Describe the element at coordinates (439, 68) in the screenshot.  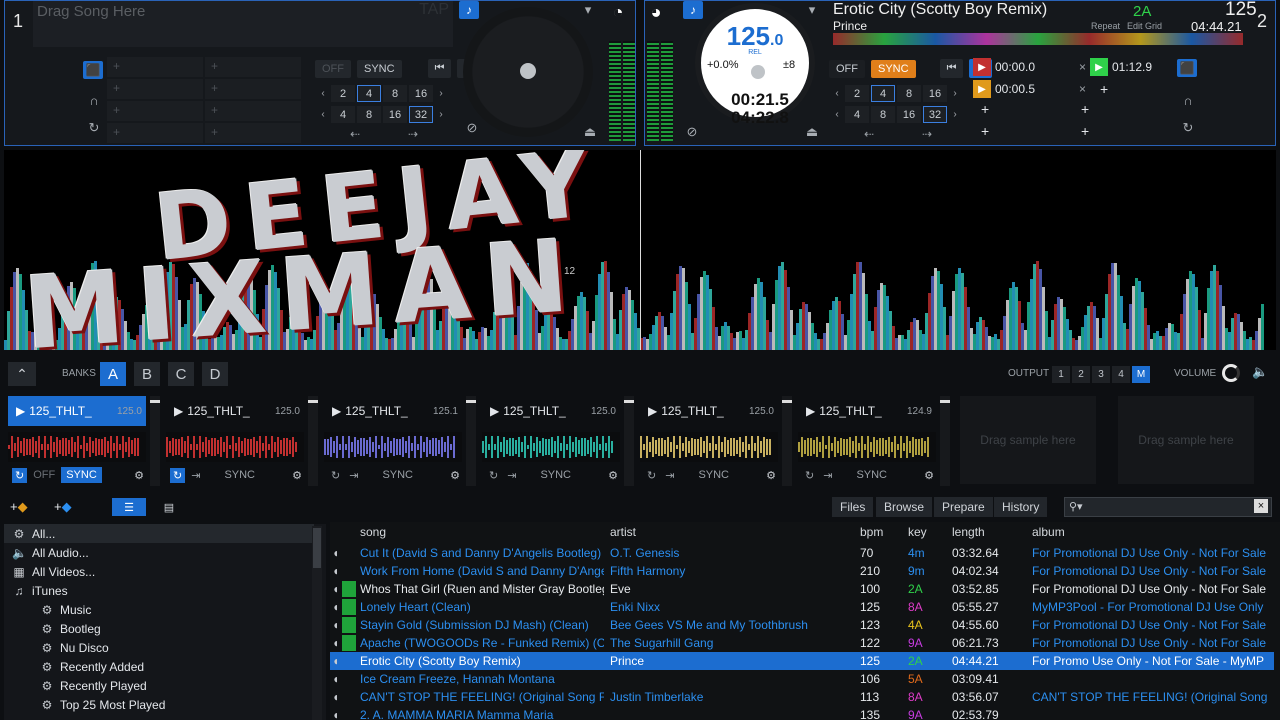
I see `cue-button: ⏮` at that location.